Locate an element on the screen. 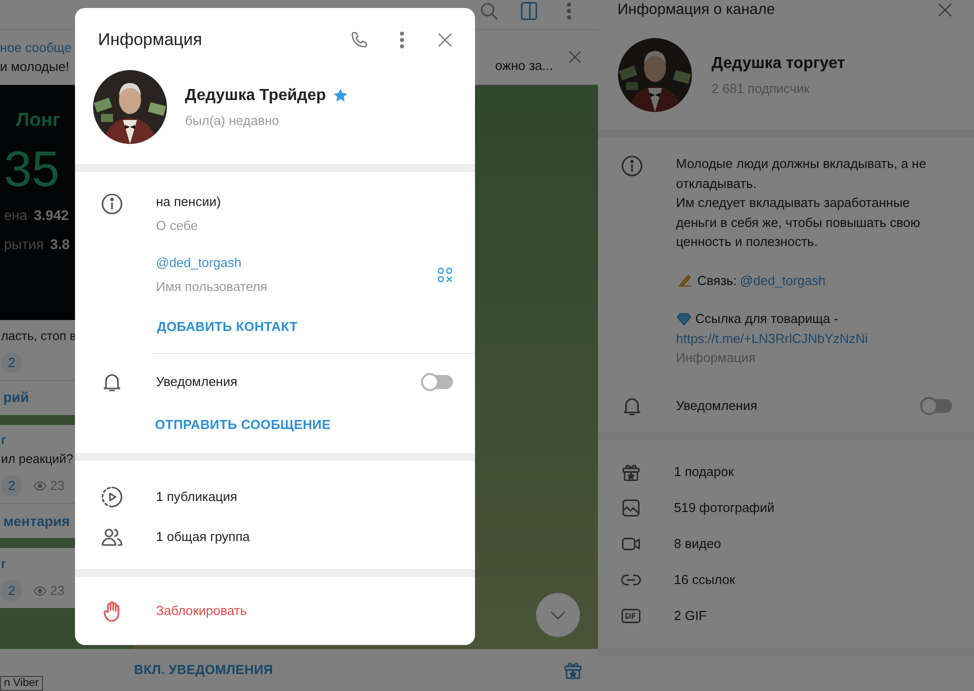 This screenshot has height=691, width=974. info-item: 1 публикация is located at coordinates (197, 497).